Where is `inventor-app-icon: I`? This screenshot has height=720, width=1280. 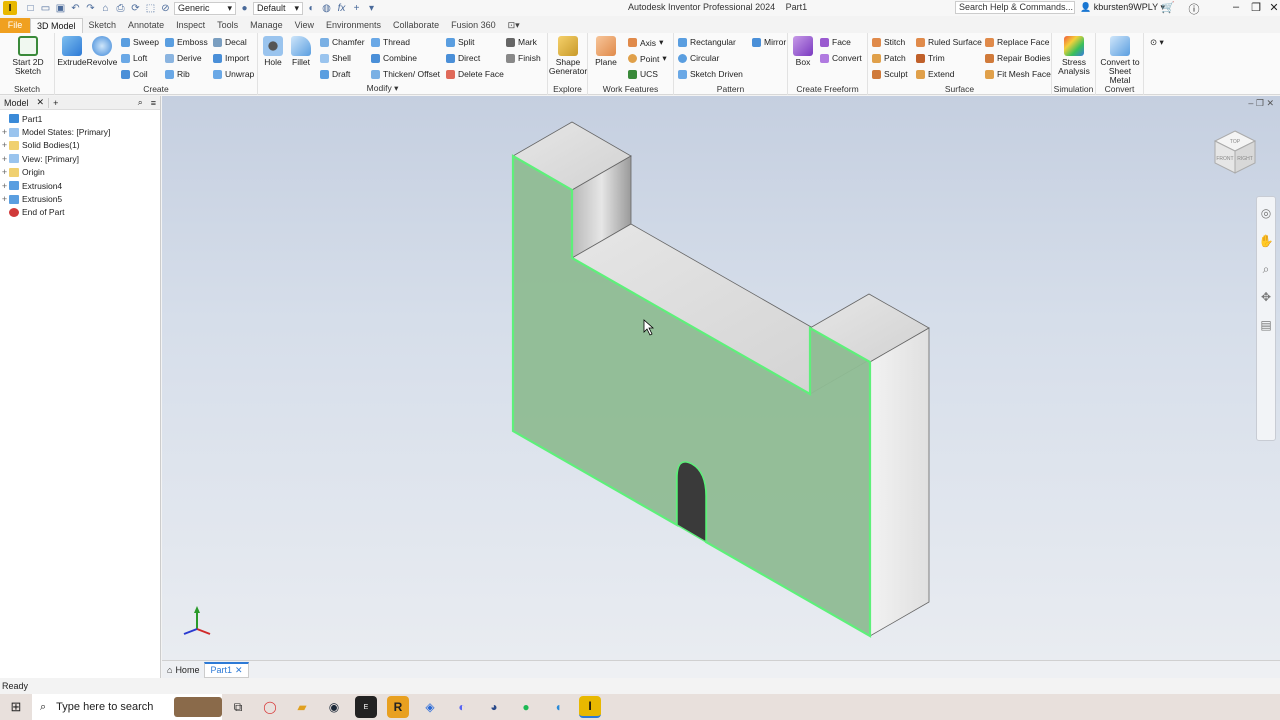 inventor-app-icon: I is located at coordinates (10, 8).